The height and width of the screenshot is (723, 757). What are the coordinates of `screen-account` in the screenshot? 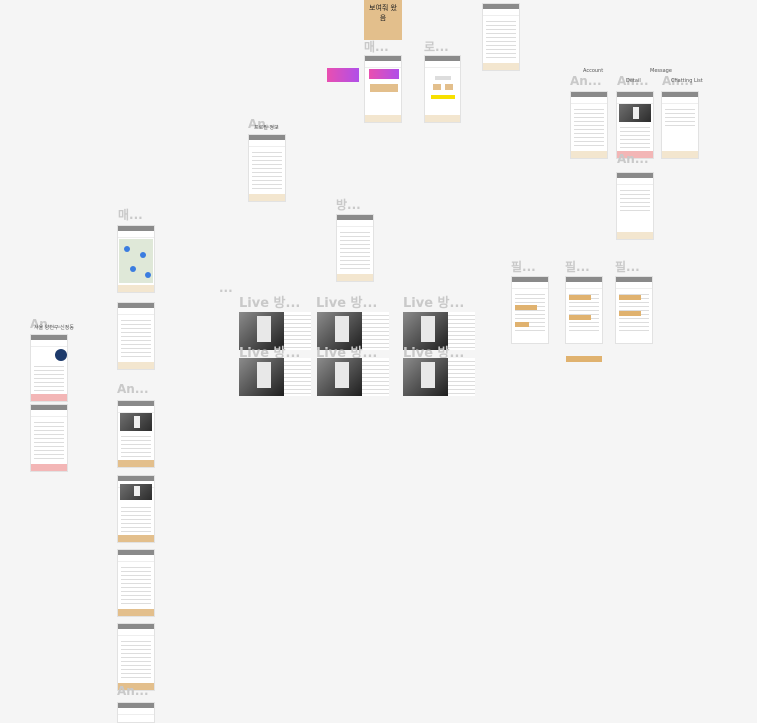 It's located at (589, 125).